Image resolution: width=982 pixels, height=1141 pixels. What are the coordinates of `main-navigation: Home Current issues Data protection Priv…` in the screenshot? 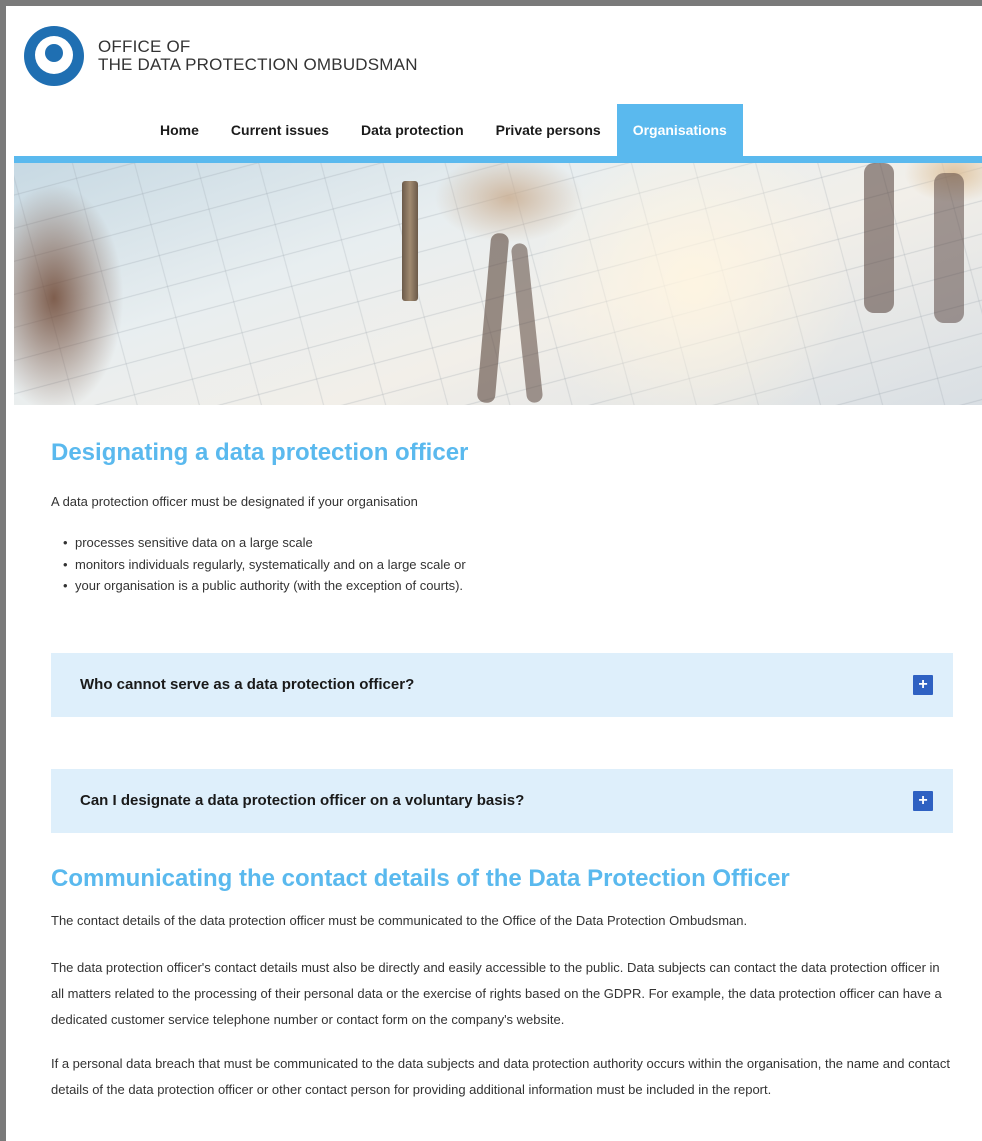 It's located at (498, 130).